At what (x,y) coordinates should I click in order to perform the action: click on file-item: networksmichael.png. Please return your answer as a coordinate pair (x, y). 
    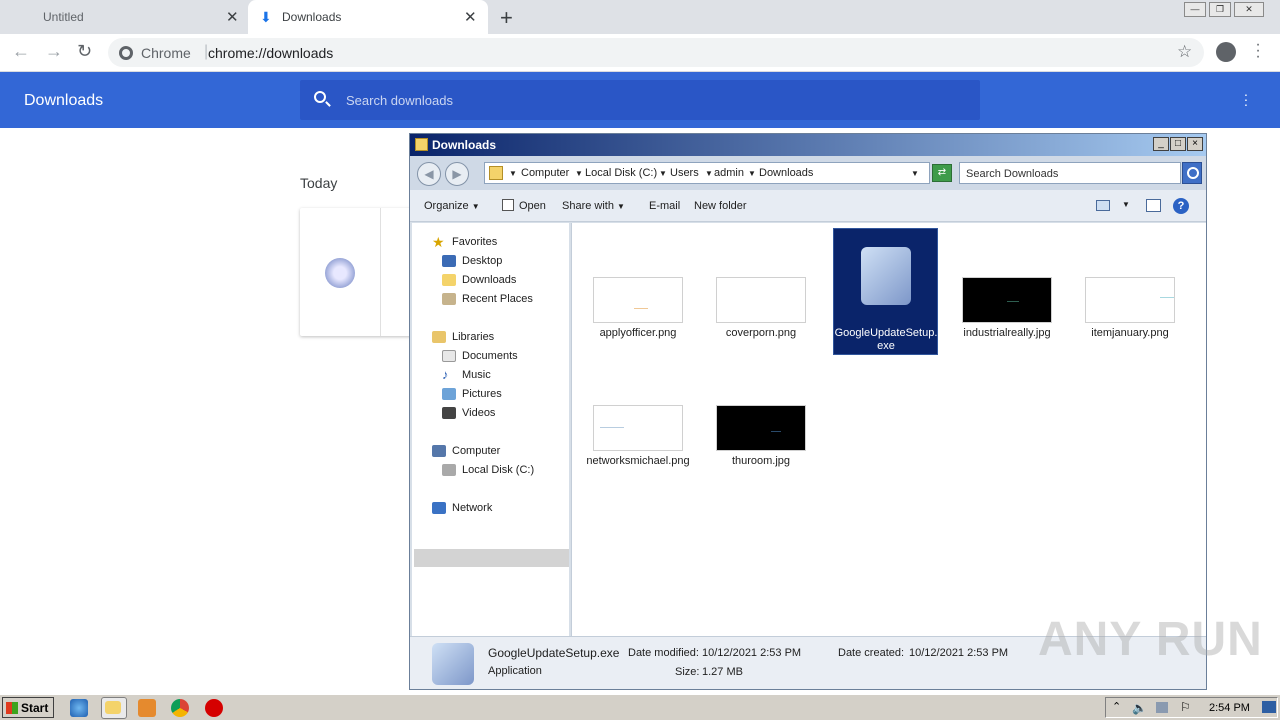
    Looking at the image, I should click on (638, 445).